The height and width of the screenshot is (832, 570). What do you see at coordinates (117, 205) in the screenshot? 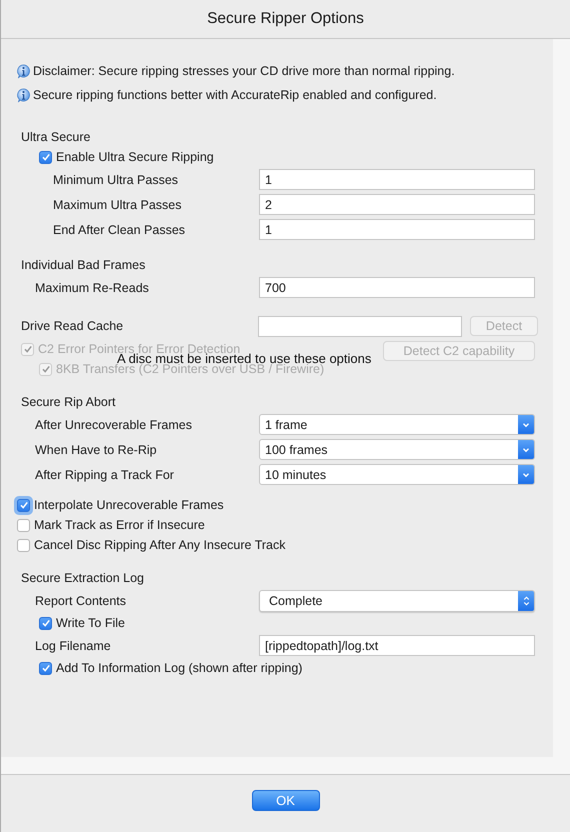
I see `field-label: Maximum Ultra Passes` at bounding box center [117, 205].